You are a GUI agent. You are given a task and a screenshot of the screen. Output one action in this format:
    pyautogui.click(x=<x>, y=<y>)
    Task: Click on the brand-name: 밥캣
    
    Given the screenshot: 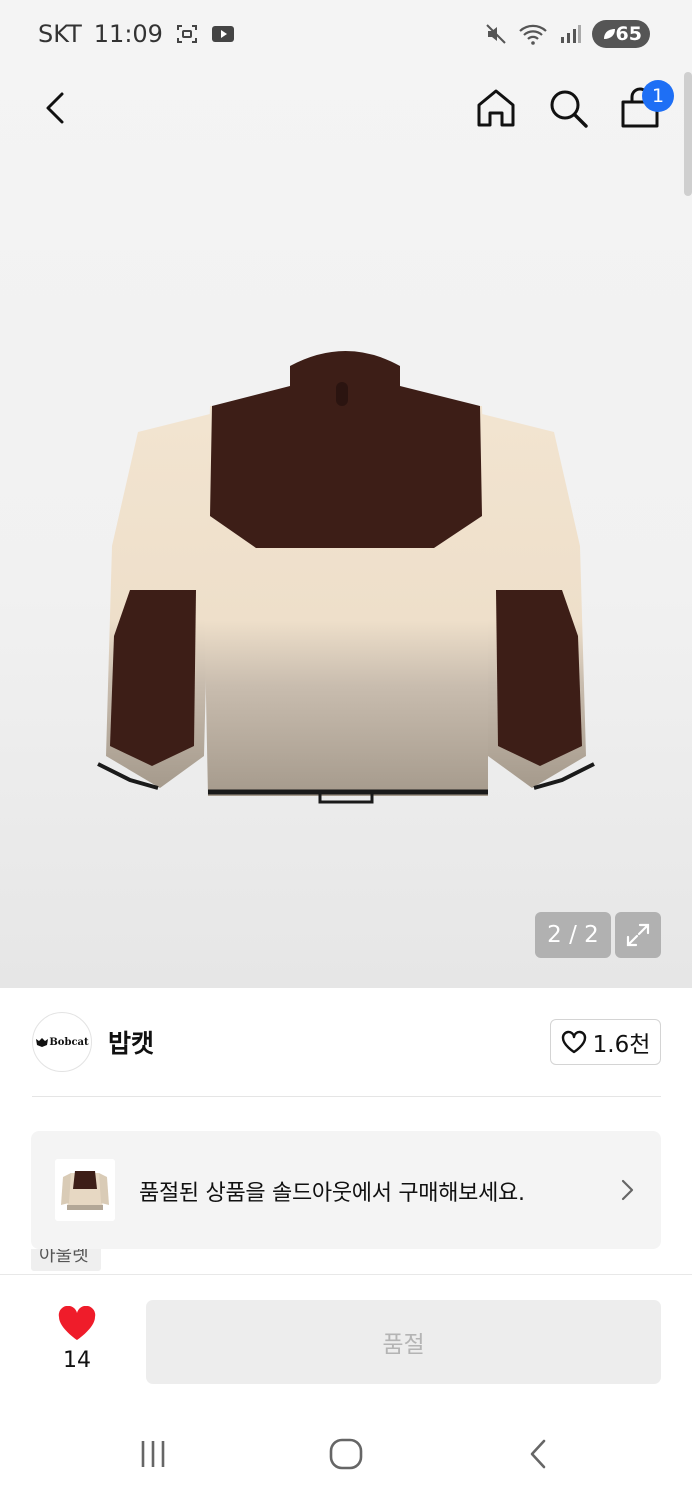 What is the action you would take?
    pyautogui.click(x=131, y=1042)
    